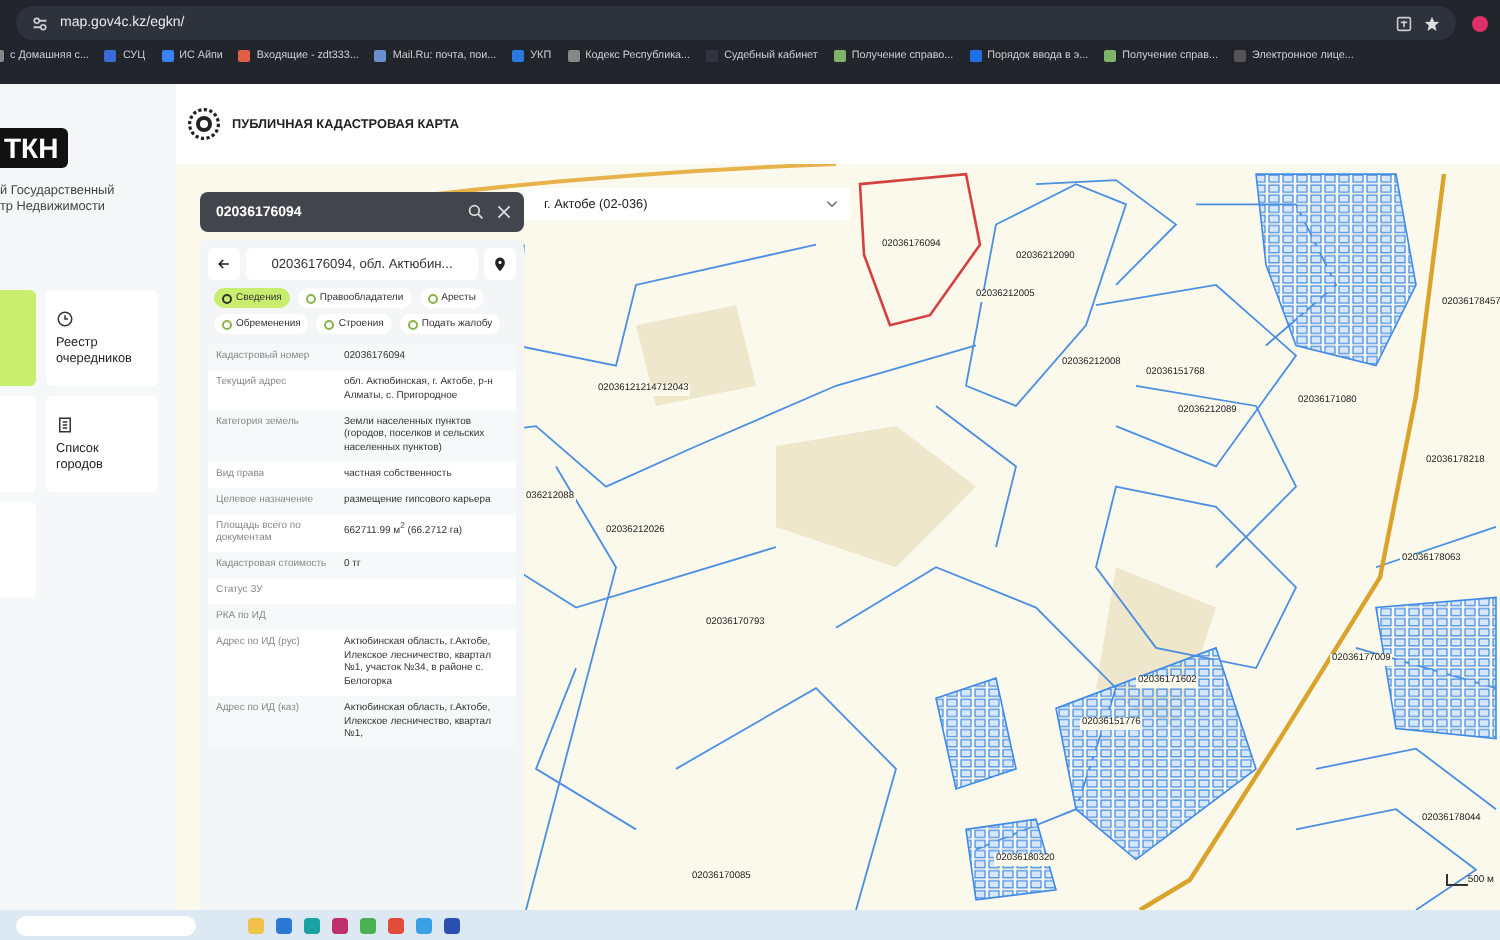 Image resolution: width=1500 pixels, height=940 pixels. I want to click on scale-bar, so click(1456, 880).